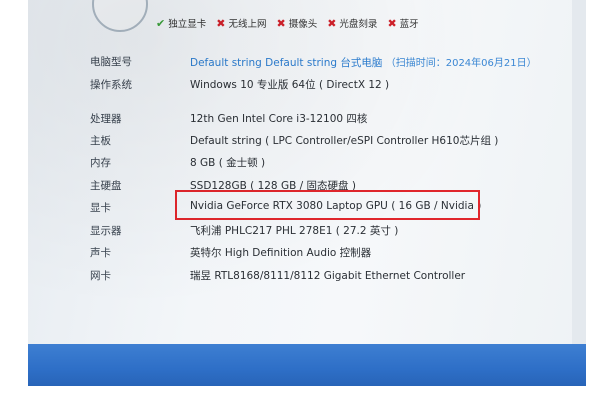 Image resolution: width=600 pixels, height=400 pixels. What do you see at coordinates (161, 23) in the screenshot?
I see `check-icon: ✔` at bounding box center [161, 23].